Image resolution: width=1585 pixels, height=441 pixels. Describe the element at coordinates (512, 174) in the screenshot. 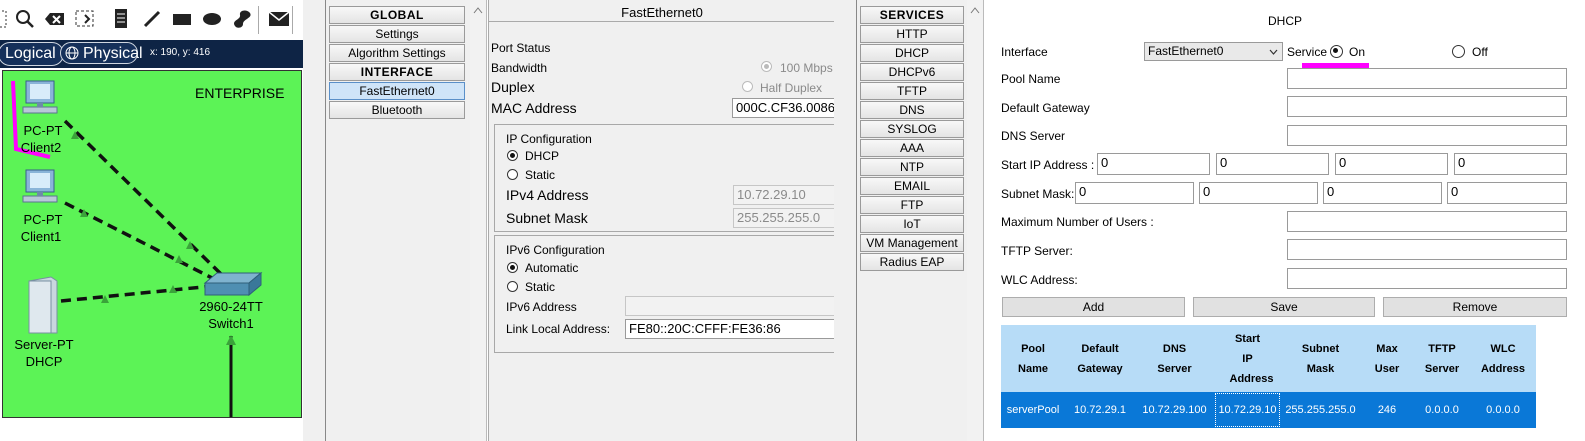

I see `static-radio` at that location.